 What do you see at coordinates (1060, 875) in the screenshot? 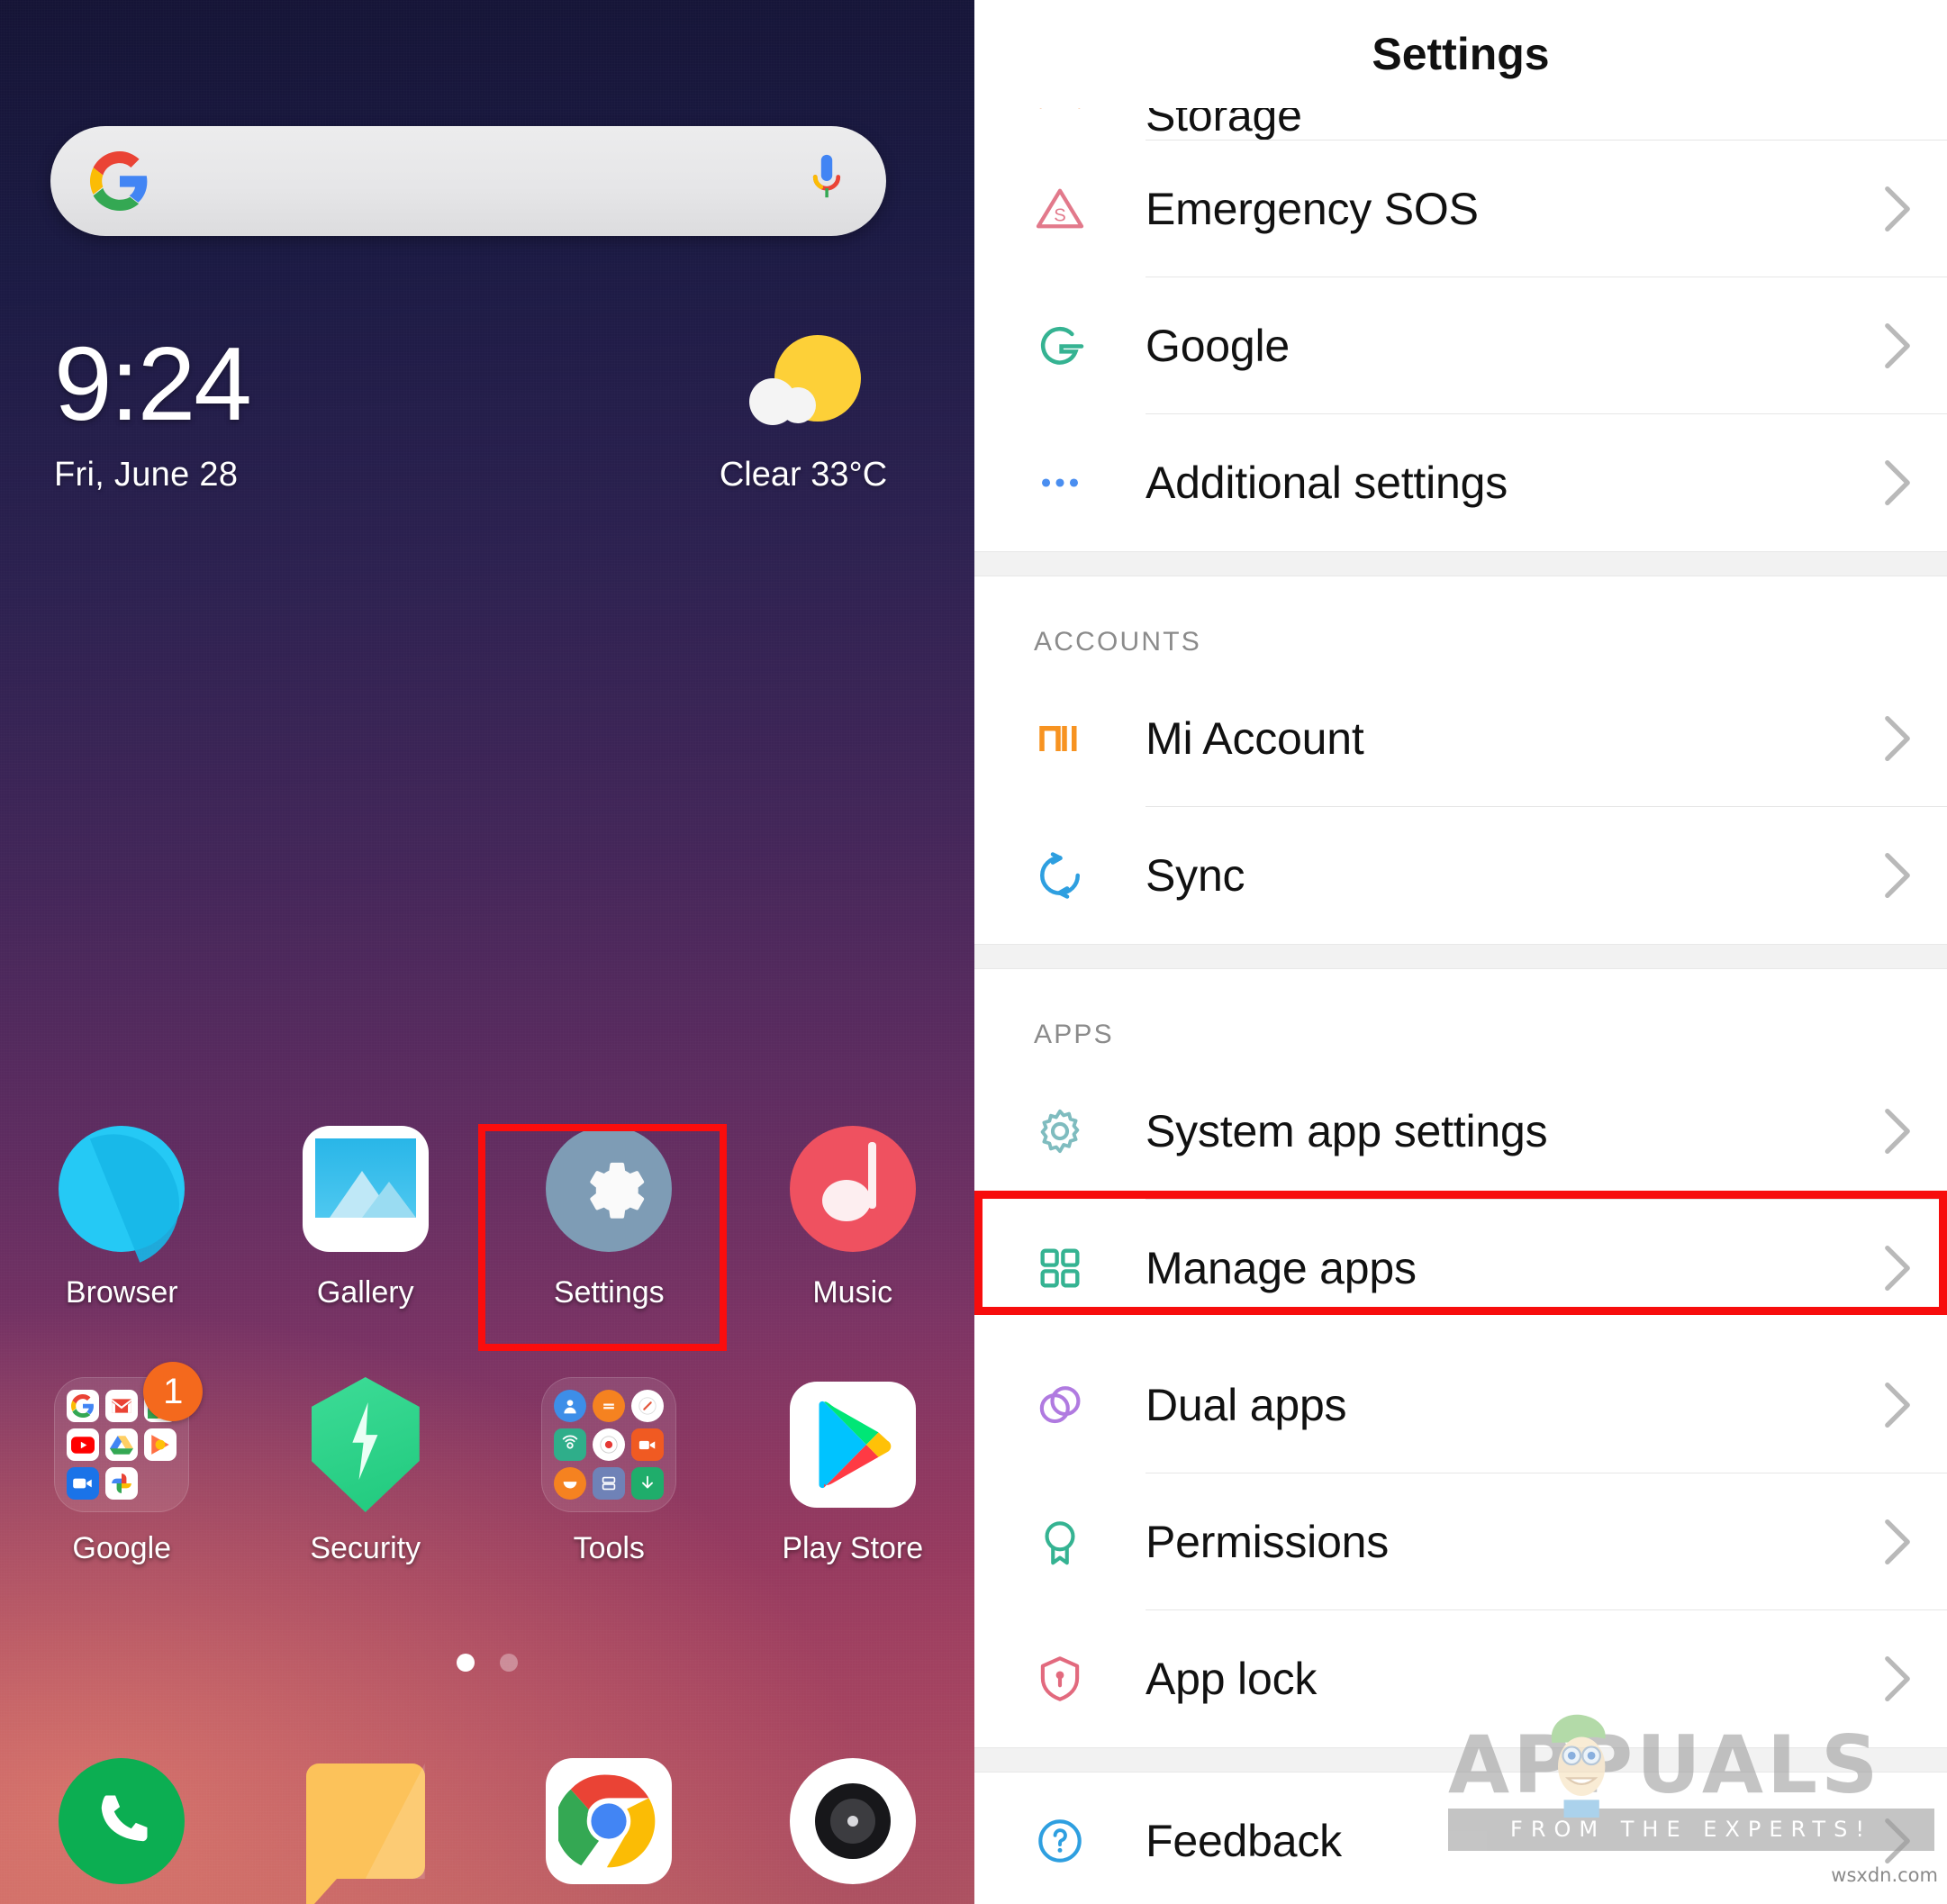
I see `sync-icon` at bounding box center [1060, 875].